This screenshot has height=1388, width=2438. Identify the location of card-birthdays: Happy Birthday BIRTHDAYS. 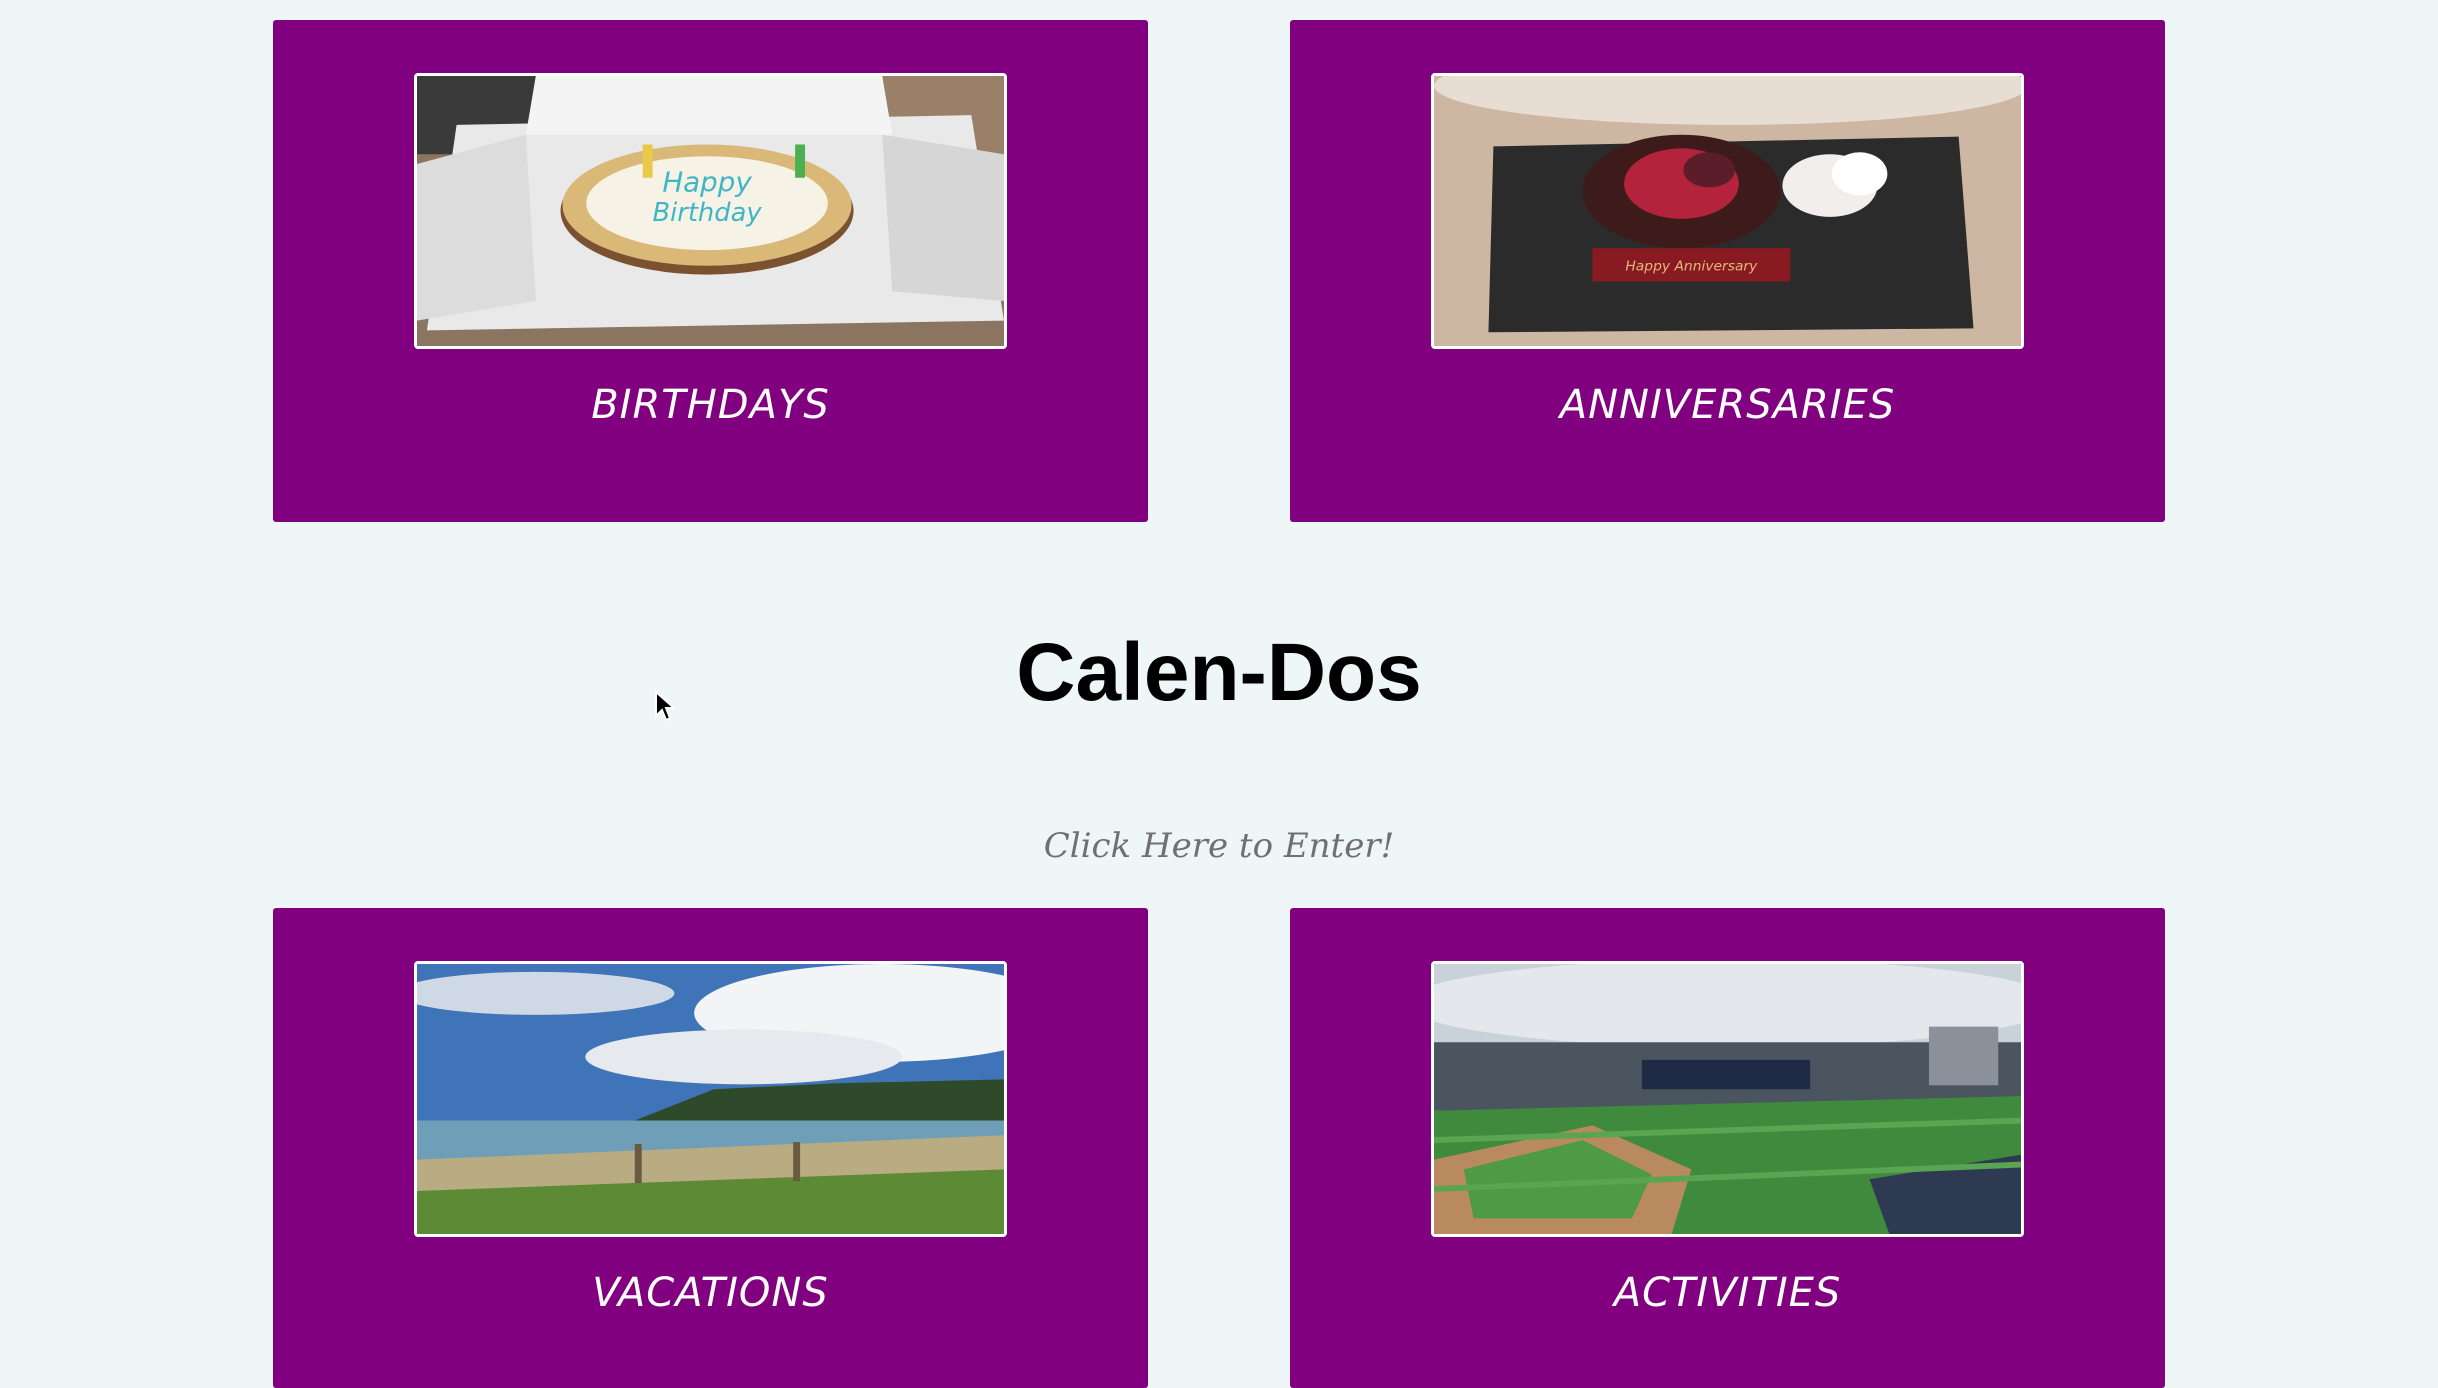
(710, 271).